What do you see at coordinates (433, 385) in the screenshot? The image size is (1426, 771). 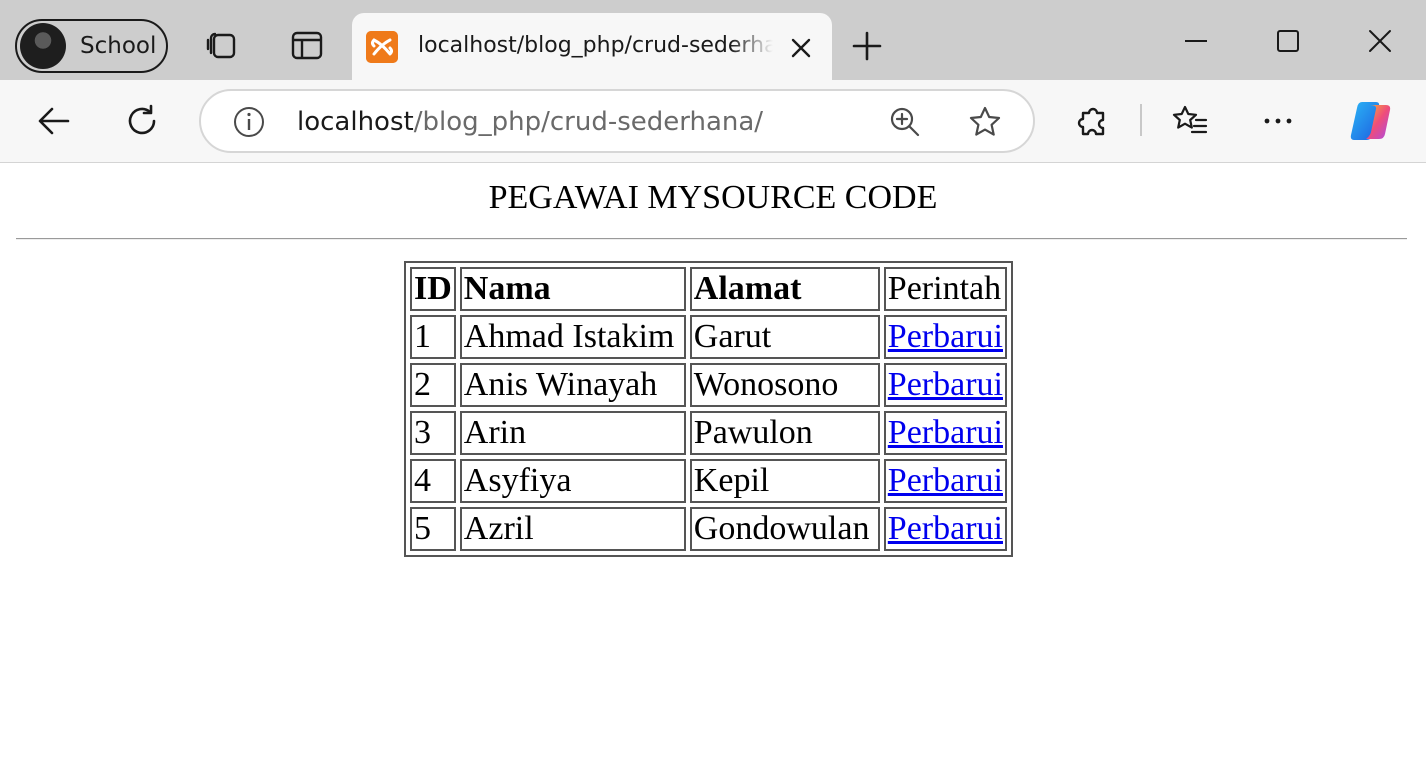 I see `cell-id: 2` at bounding box center [433, 385].